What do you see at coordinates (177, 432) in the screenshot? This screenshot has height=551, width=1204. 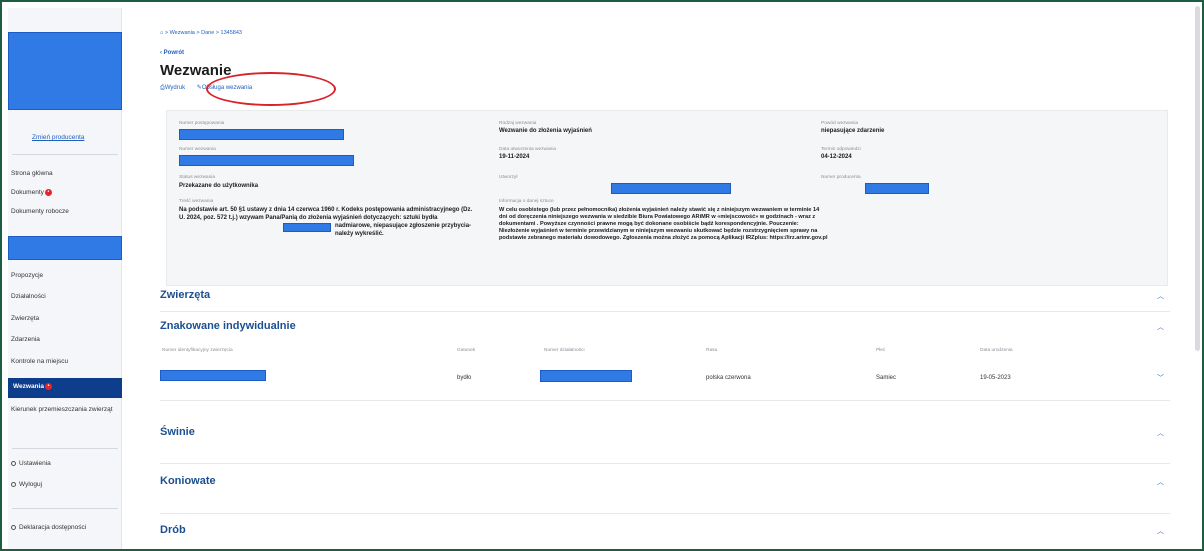 I see `section-pigs: Świnie` at bounding box center [177, 432].